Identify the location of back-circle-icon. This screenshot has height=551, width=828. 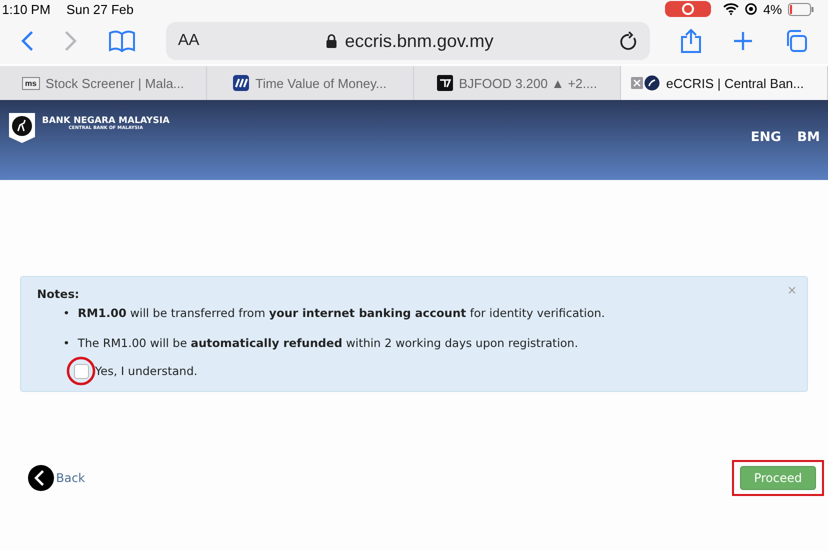
(41, 478).